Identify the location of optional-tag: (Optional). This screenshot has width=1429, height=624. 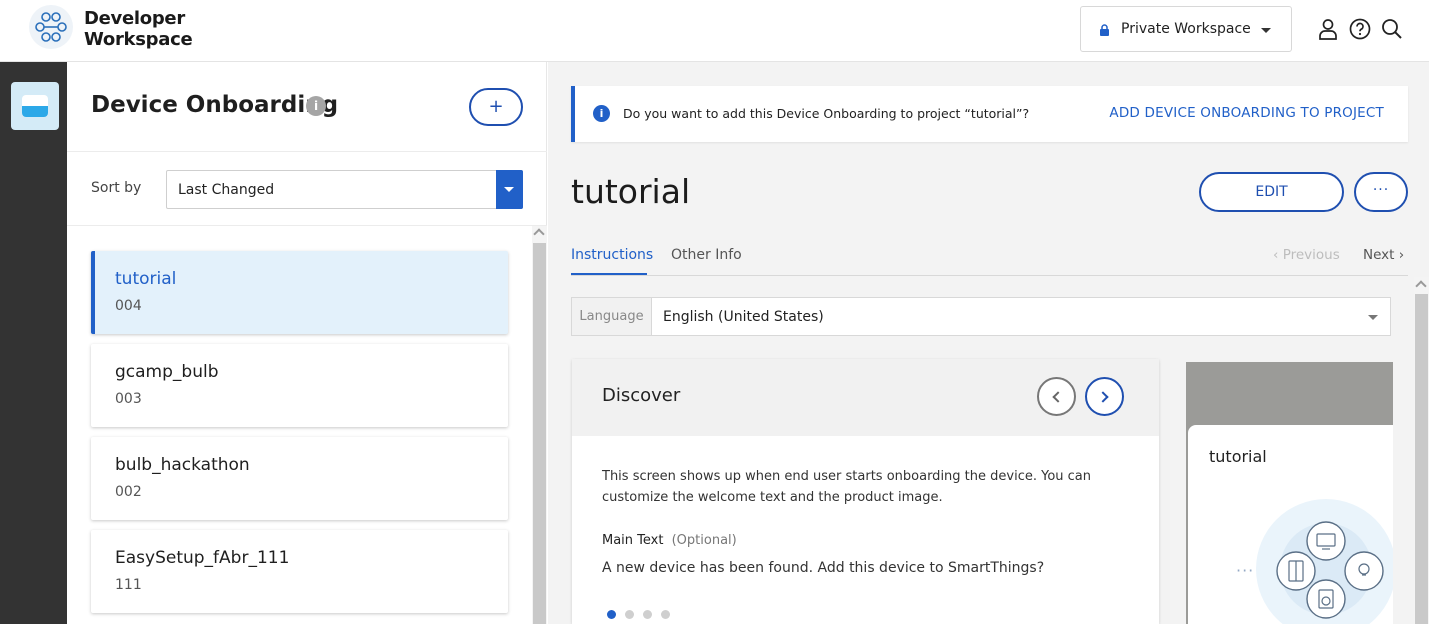
(704, 540).